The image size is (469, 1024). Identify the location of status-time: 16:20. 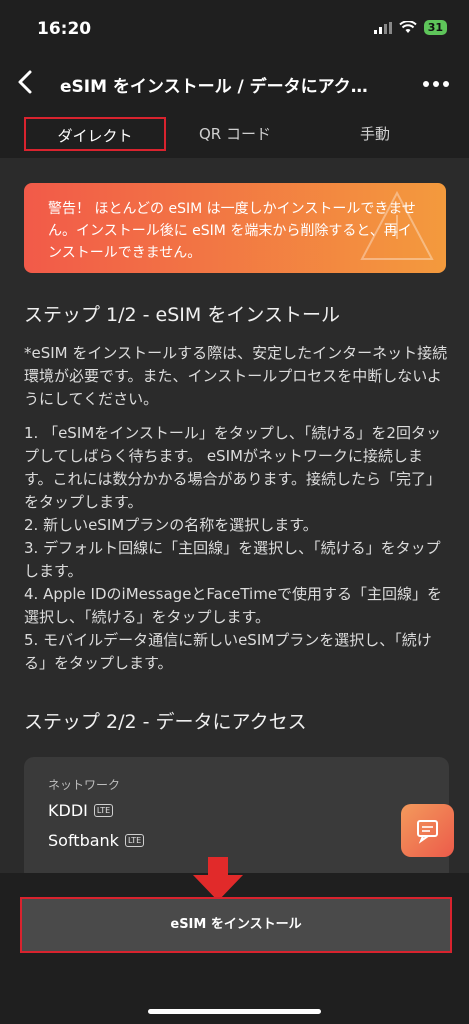
(64, 29).